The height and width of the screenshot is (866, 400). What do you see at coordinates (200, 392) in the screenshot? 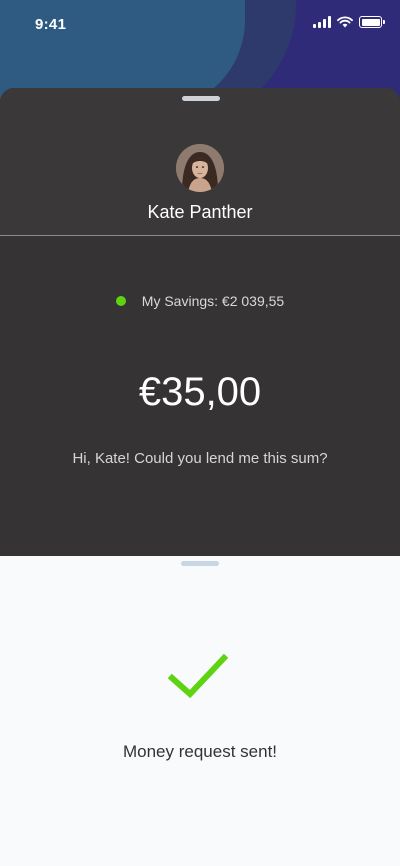
I see `request-amount: €35,00` at bounding box center [200, 392].